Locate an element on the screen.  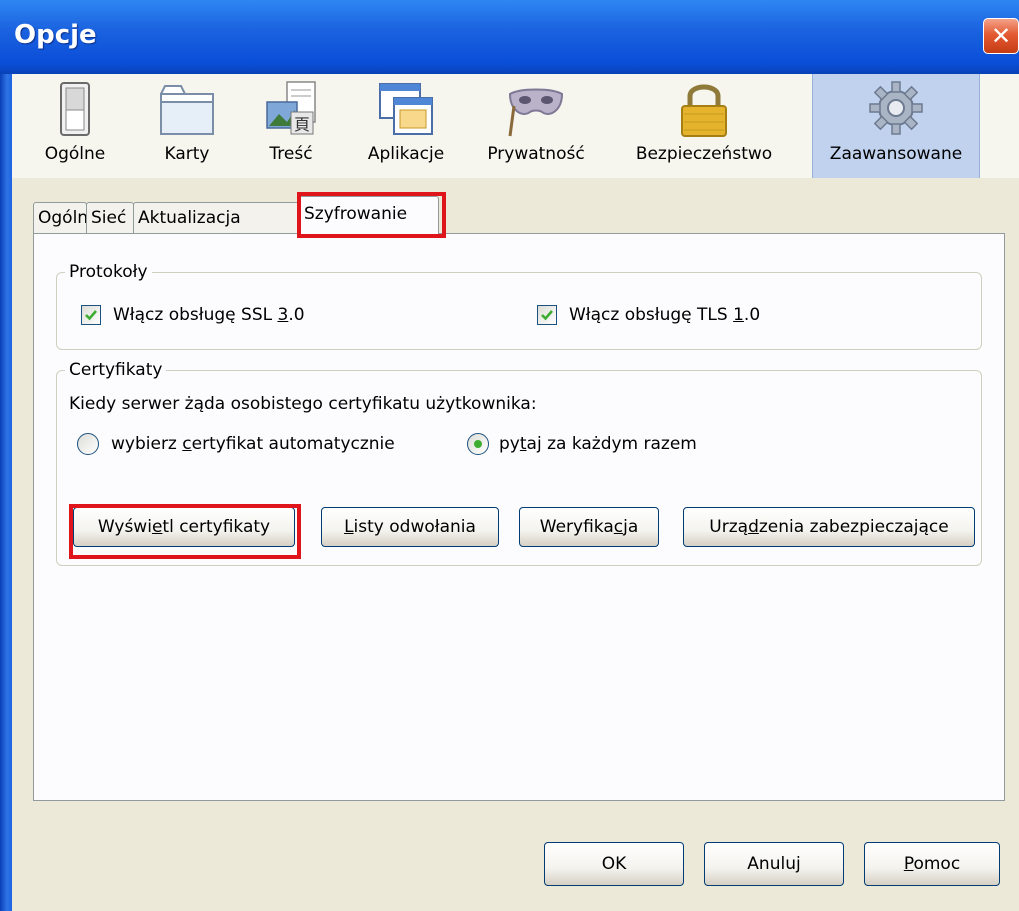
toolbar-item-privacy: Prywatność is located at coordinates (536, 126).